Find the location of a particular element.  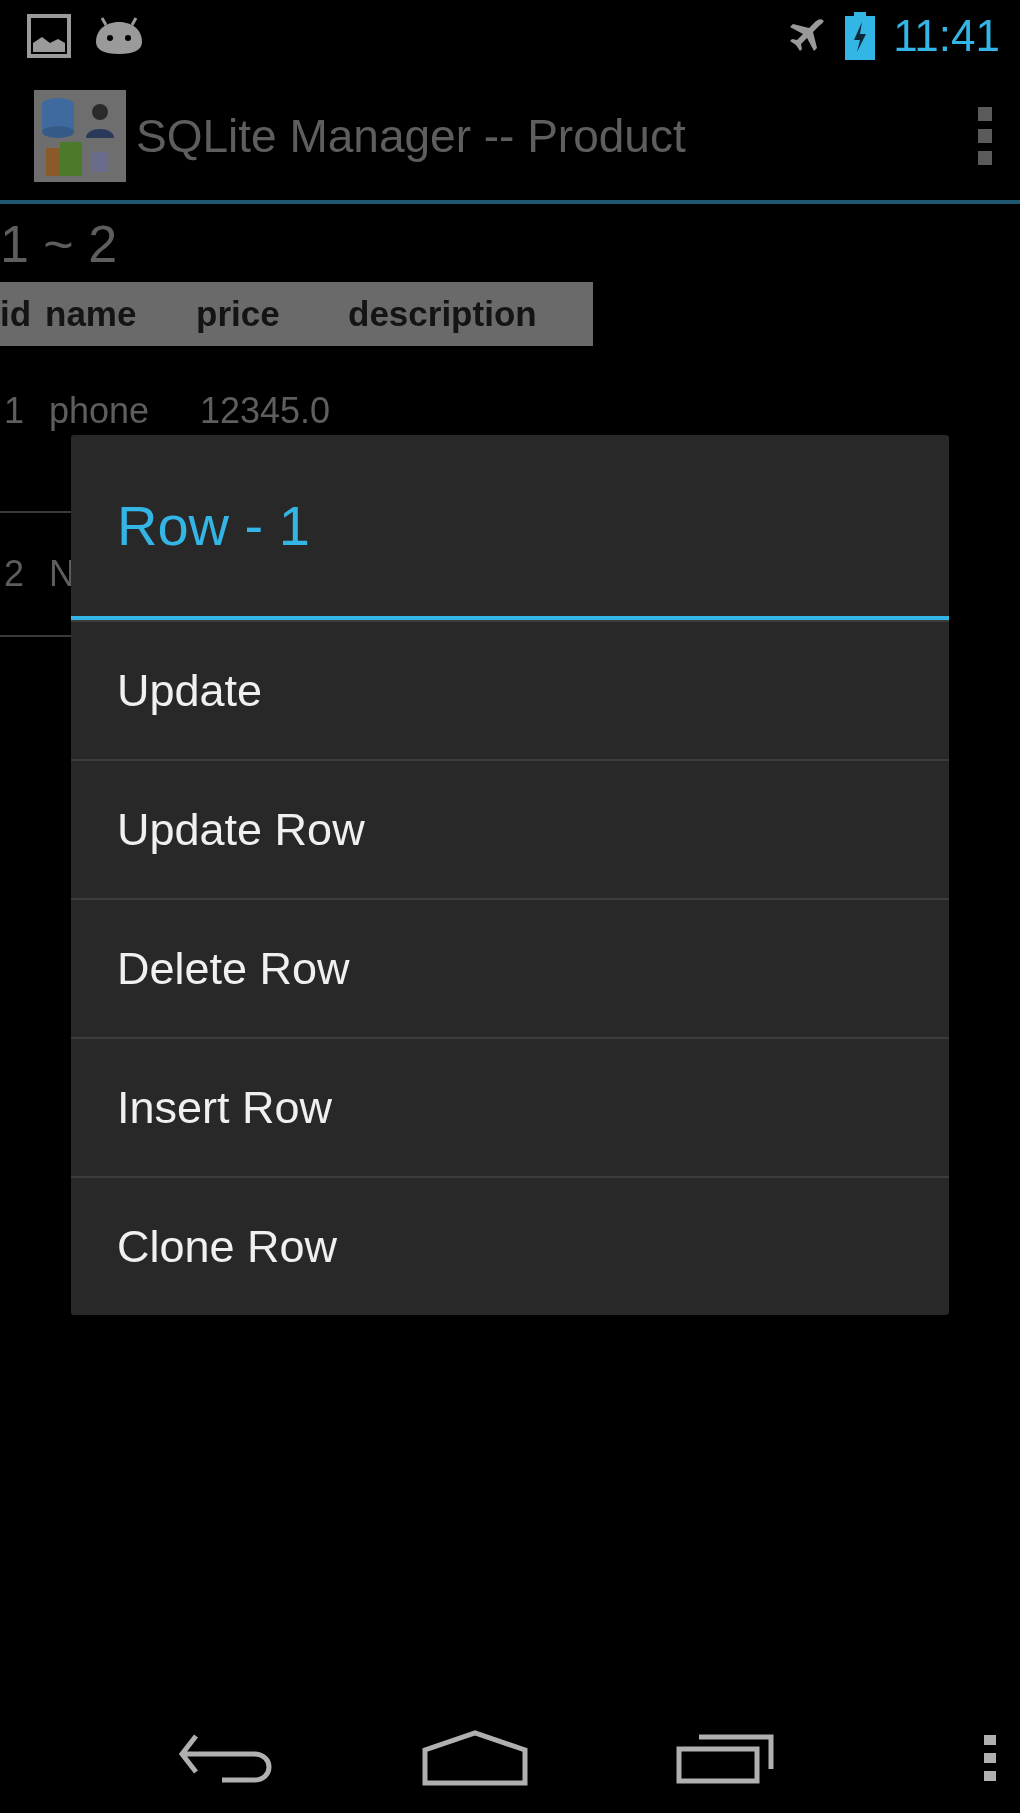

column-header: name is located at coordinates (91, 314).